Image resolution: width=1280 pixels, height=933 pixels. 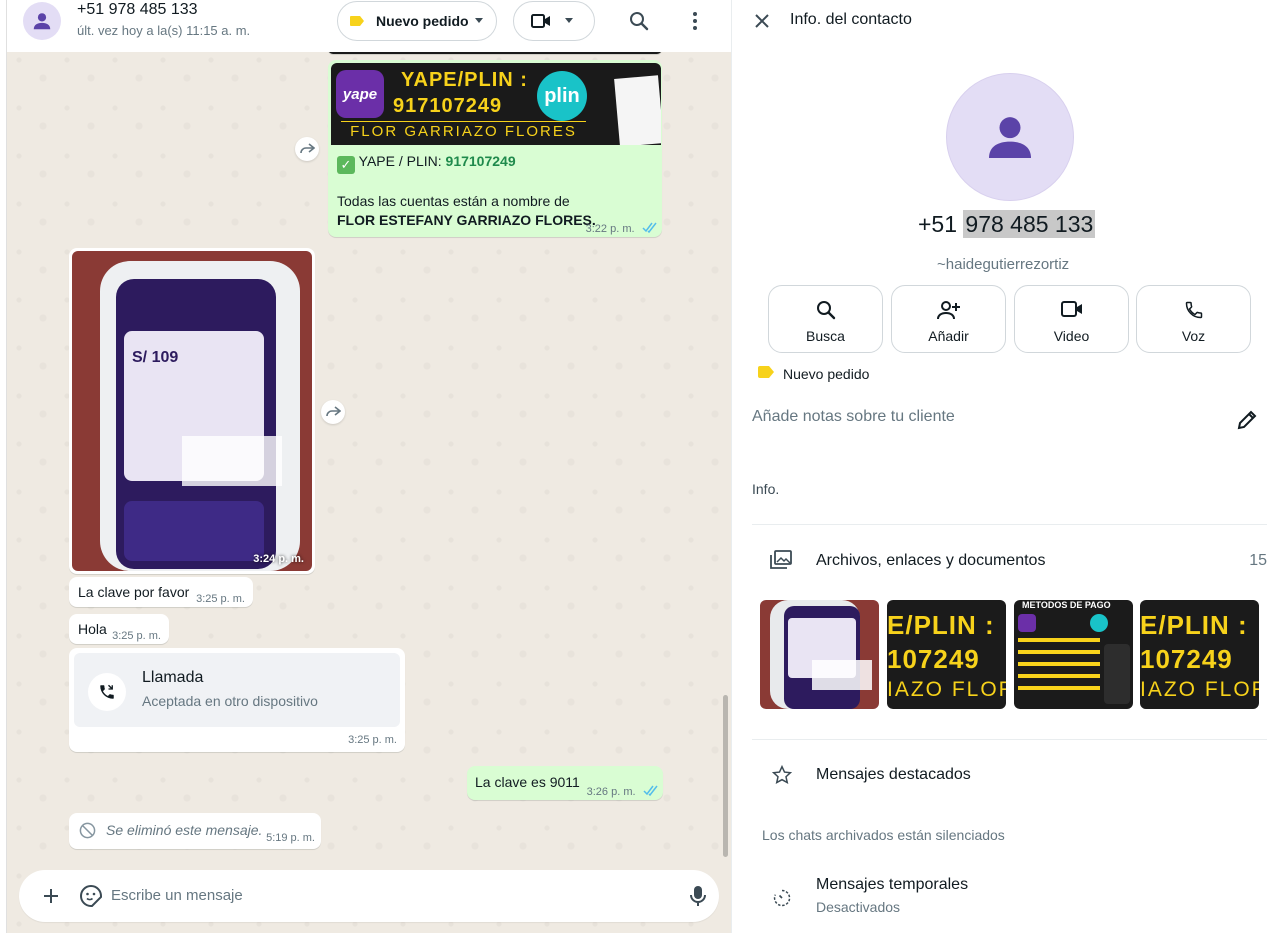 What do you see at coordinates (426, 163) in the screenshot?
I see `message-line-1: ✓ YAPE / PLIN: 917107249` at bounding box center [426, 163].